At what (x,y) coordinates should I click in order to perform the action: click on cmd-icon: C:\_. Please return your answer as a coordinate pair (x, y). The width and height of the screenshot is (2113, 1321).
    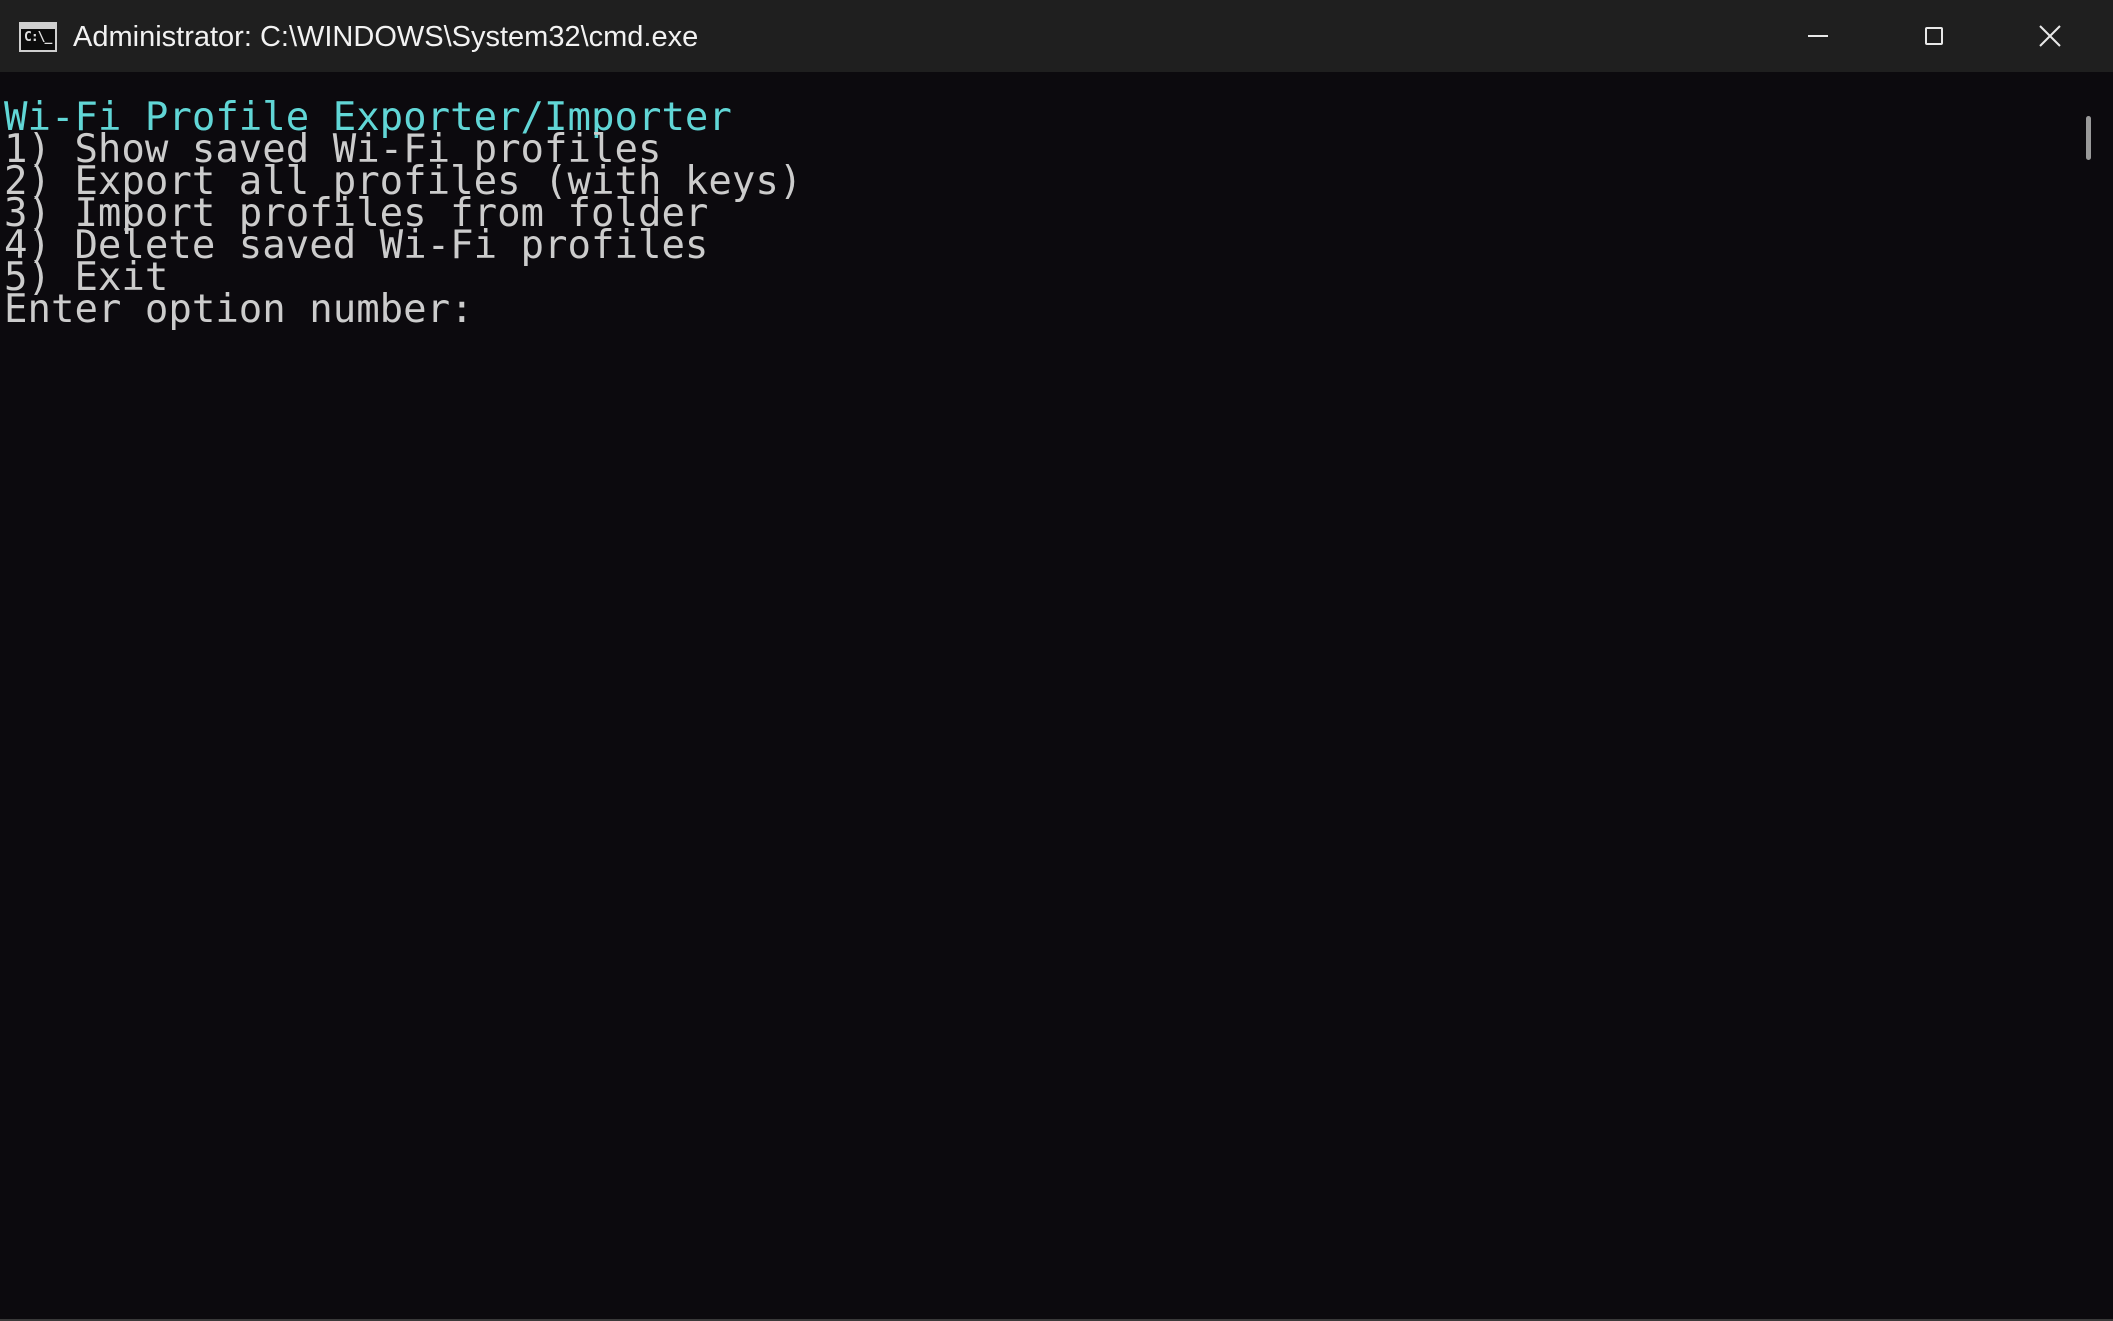
    Looking at the image, I should click on (38, 37).